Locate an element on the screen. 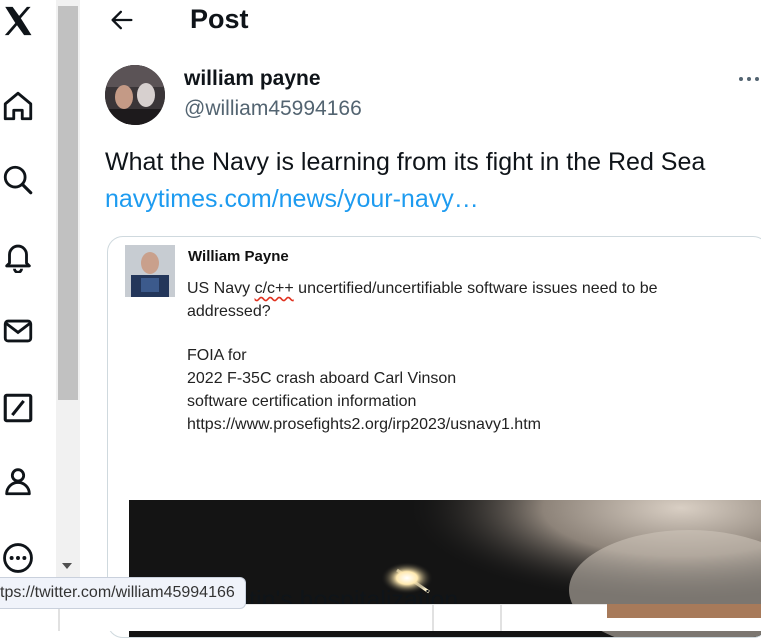 The width and height of the screenshot is (761, 638). display-name: william payne is located at coordinates (252, 79).